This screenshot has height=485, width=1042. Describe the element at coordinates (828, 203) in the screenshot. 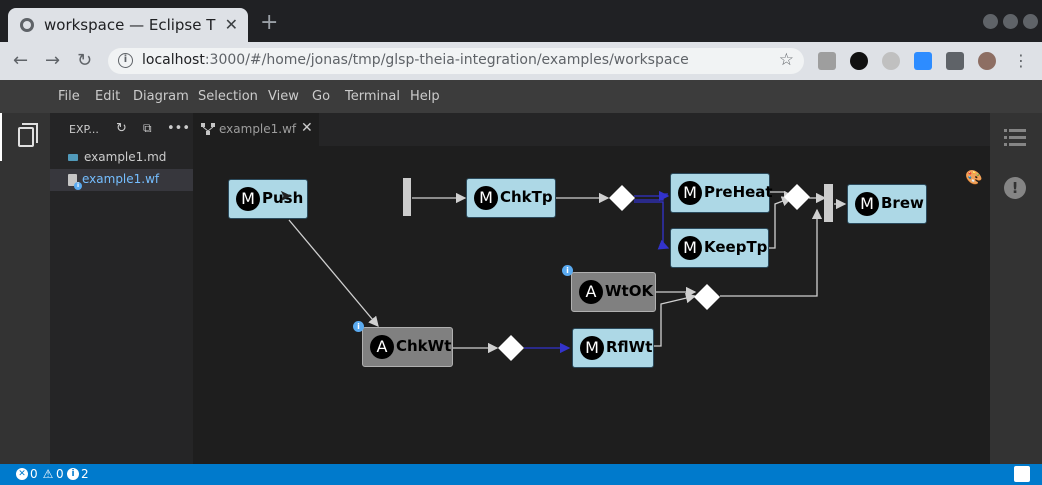

I see `join-bar` at that location.